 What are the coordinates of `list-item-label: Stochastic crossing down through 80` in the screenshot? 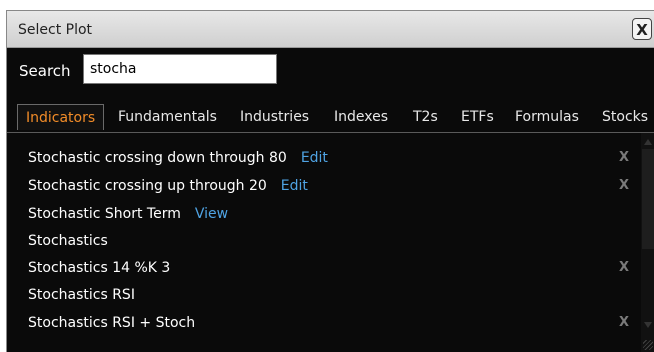 It's located at (157, 158).